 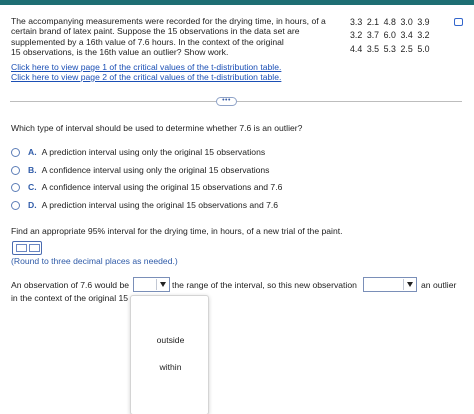 What do you see at coordinates (32, 170) in the screenshot?
I see `option-letter: B.` at bounding box center [32, 170].